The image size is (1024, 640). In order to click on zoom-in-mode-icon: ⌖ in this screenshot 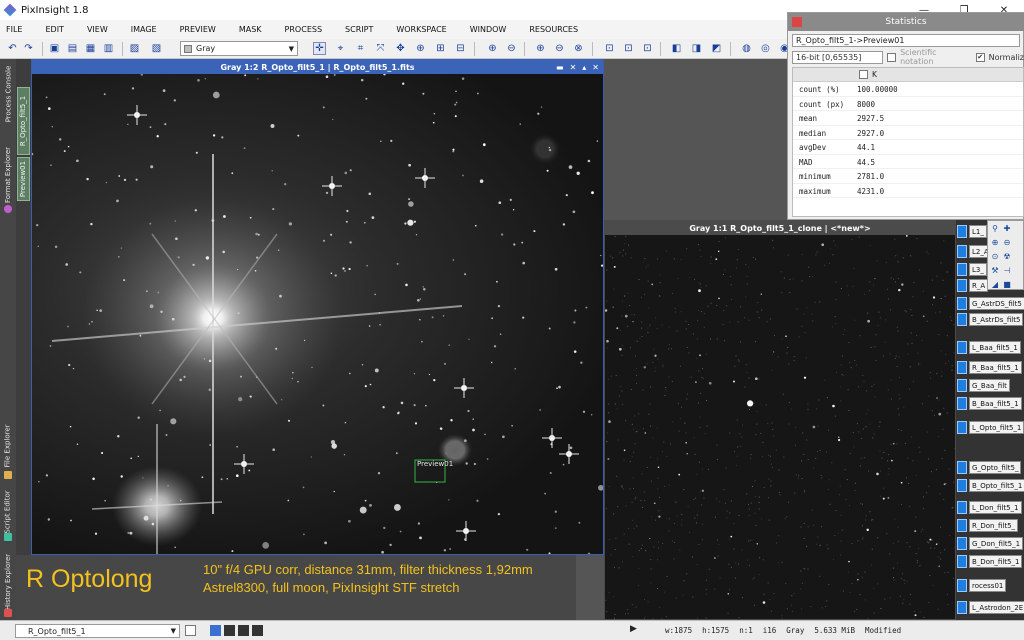, I will do `click(340, 48)`.